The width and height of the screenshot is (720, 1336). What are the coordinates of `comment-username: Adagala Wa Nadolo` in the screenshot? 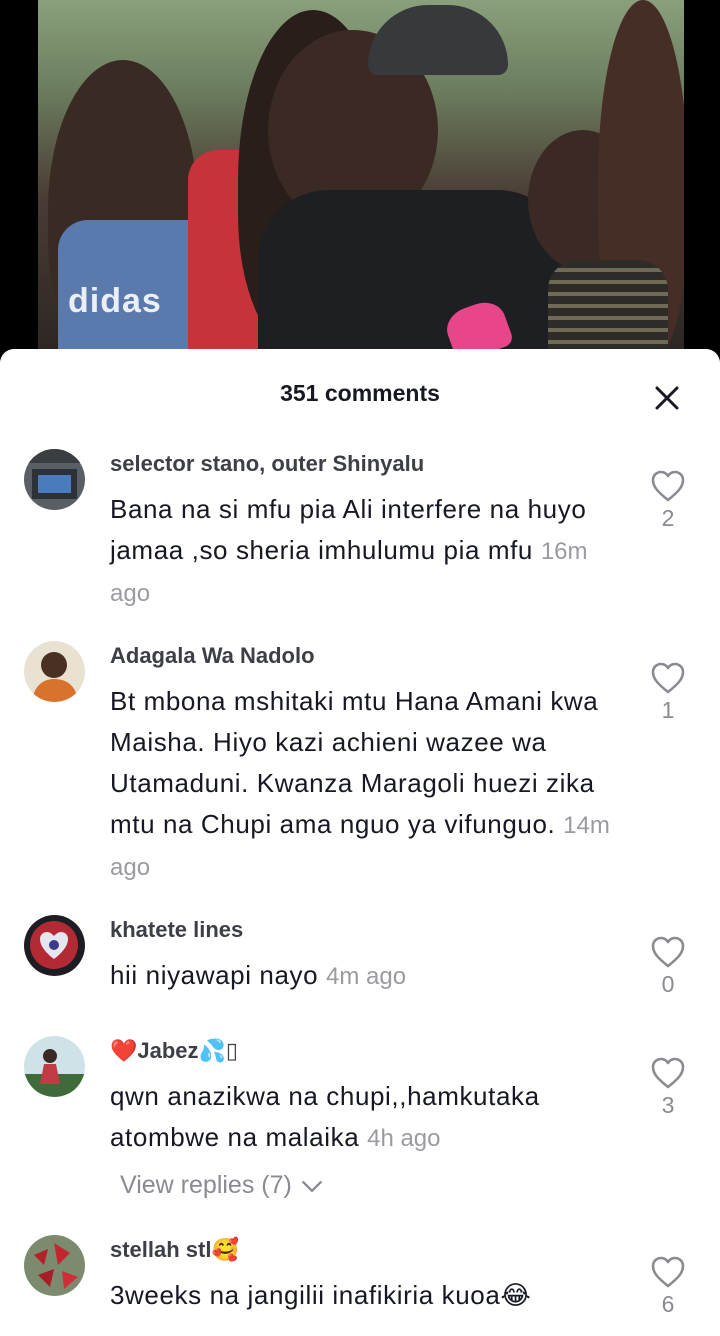 It's located at (212, 656).